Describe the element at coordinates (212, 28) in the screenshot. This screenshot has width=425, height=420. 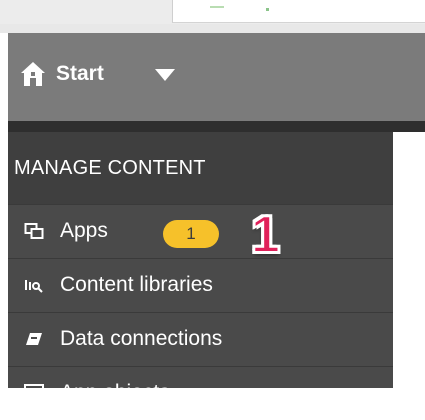
I see `toolbar-gap` at that location.